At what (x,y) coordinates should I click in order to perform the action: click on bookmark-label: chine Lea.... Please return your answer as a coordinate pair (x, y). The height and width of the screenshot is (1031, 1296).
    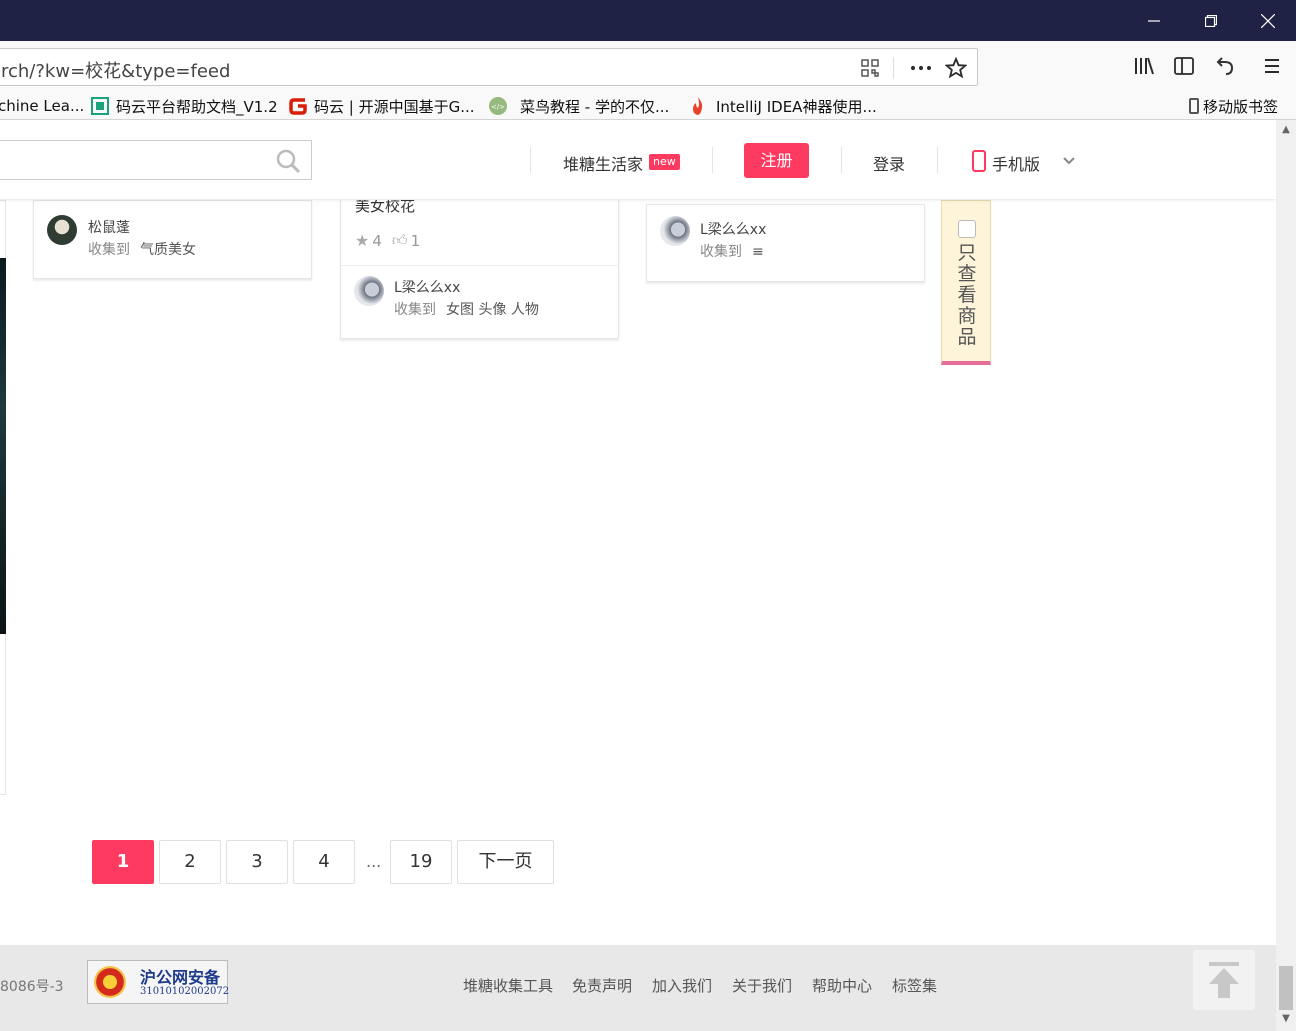
    Looking at the image, I should click on (42, 106).